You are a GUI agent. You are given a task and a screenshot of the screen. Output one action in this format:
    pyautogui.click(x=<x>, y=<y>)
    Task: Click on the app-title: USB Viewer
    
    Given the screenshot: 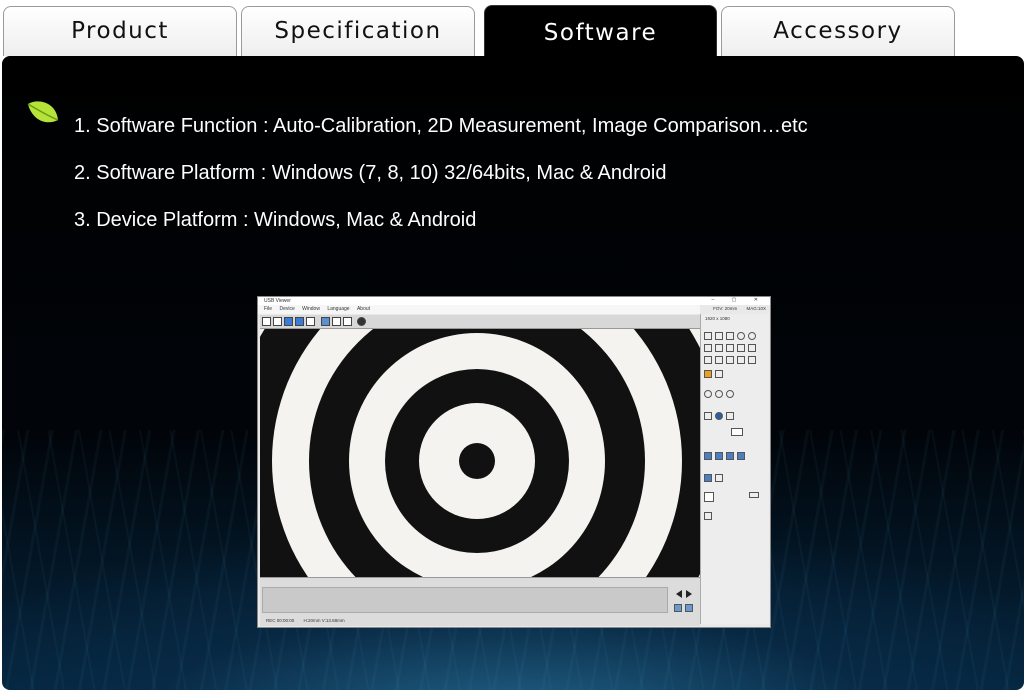 What is the action you would take?
    pyautogui.click(x=277, y=301)
    